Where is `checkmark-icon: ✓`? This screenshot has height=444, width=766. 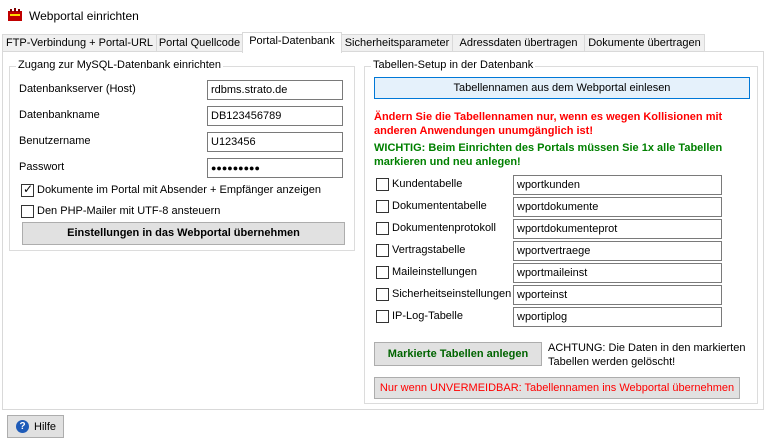 checkmark-icon: ✓ is located at coordinates (28, 189).